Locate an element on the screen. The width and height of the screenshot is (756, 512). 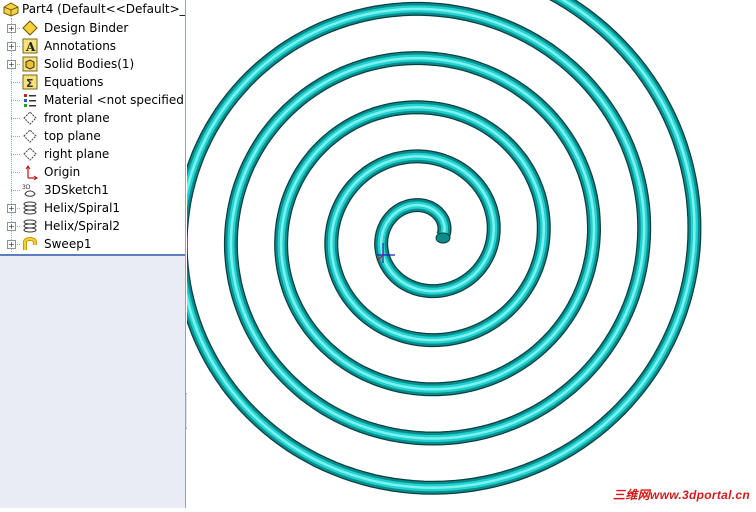
sketch3d-icon: 3D is located at coordinates (30, 190).